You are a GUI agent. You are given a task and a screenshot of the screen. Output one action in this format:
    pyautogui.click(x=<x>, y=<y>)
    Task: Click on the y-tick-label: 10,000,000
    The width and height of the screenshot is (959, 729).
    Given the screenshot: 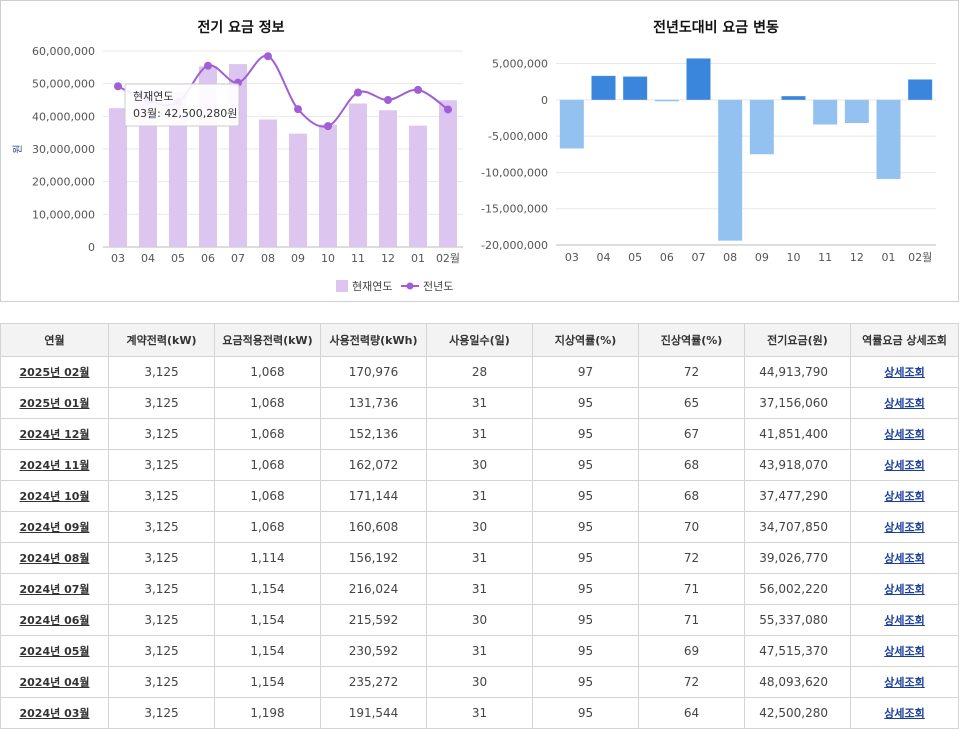 What is the action you would take?
    pyautogui.click(x=63, y=214)
    